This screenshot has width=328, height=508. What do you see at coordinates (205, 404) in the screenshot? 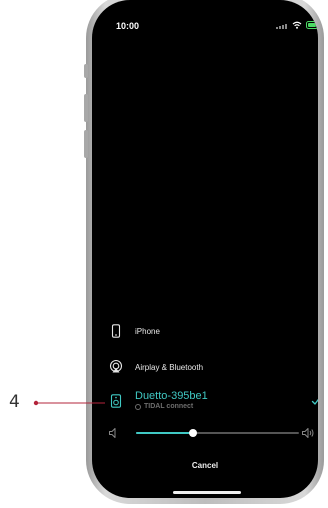
I see `device-row-duetto: Duetto-395be1 TIDAL connect` at bounding box center [205, 404].